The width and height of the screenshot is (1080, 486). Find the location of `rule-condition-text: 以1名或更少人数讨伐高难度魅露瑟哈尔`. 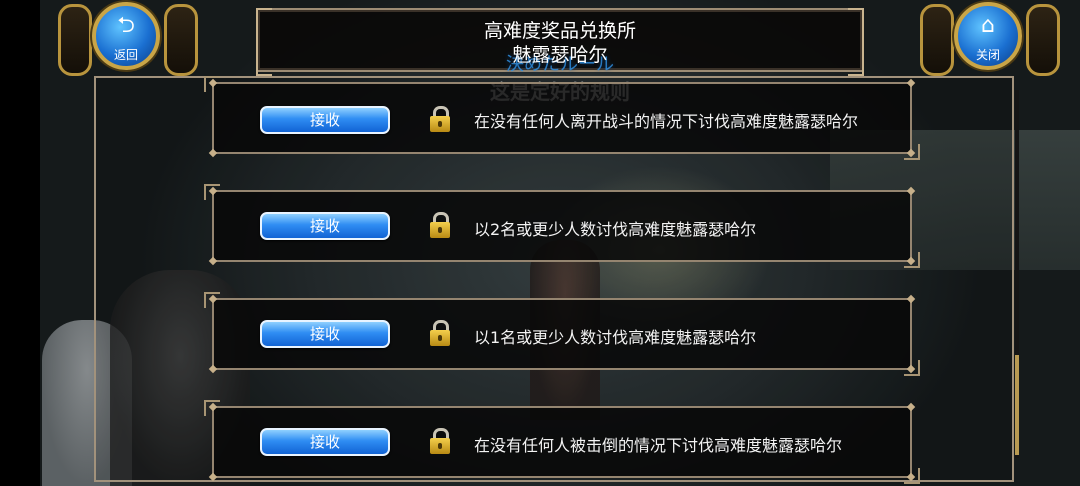

rule-condition-text: 以1名或更少人数讨伐高难度魅露瑟哈尔 is located at coordinates (615, 337).